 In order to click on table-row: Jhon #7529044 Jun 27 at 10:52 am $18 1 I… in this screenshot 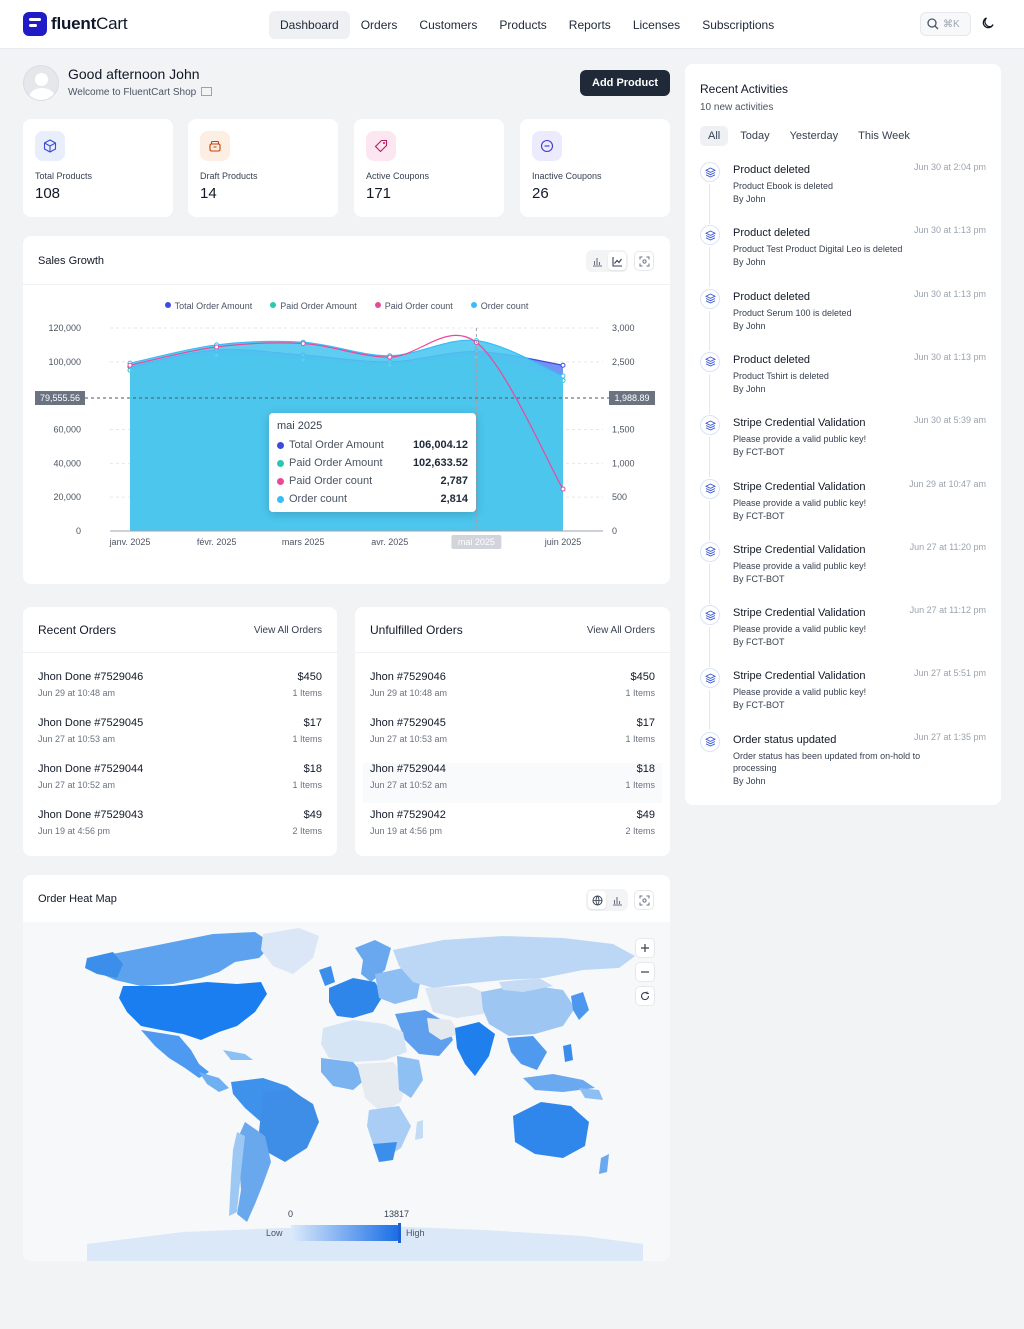, I will do `click(512, 783)`.